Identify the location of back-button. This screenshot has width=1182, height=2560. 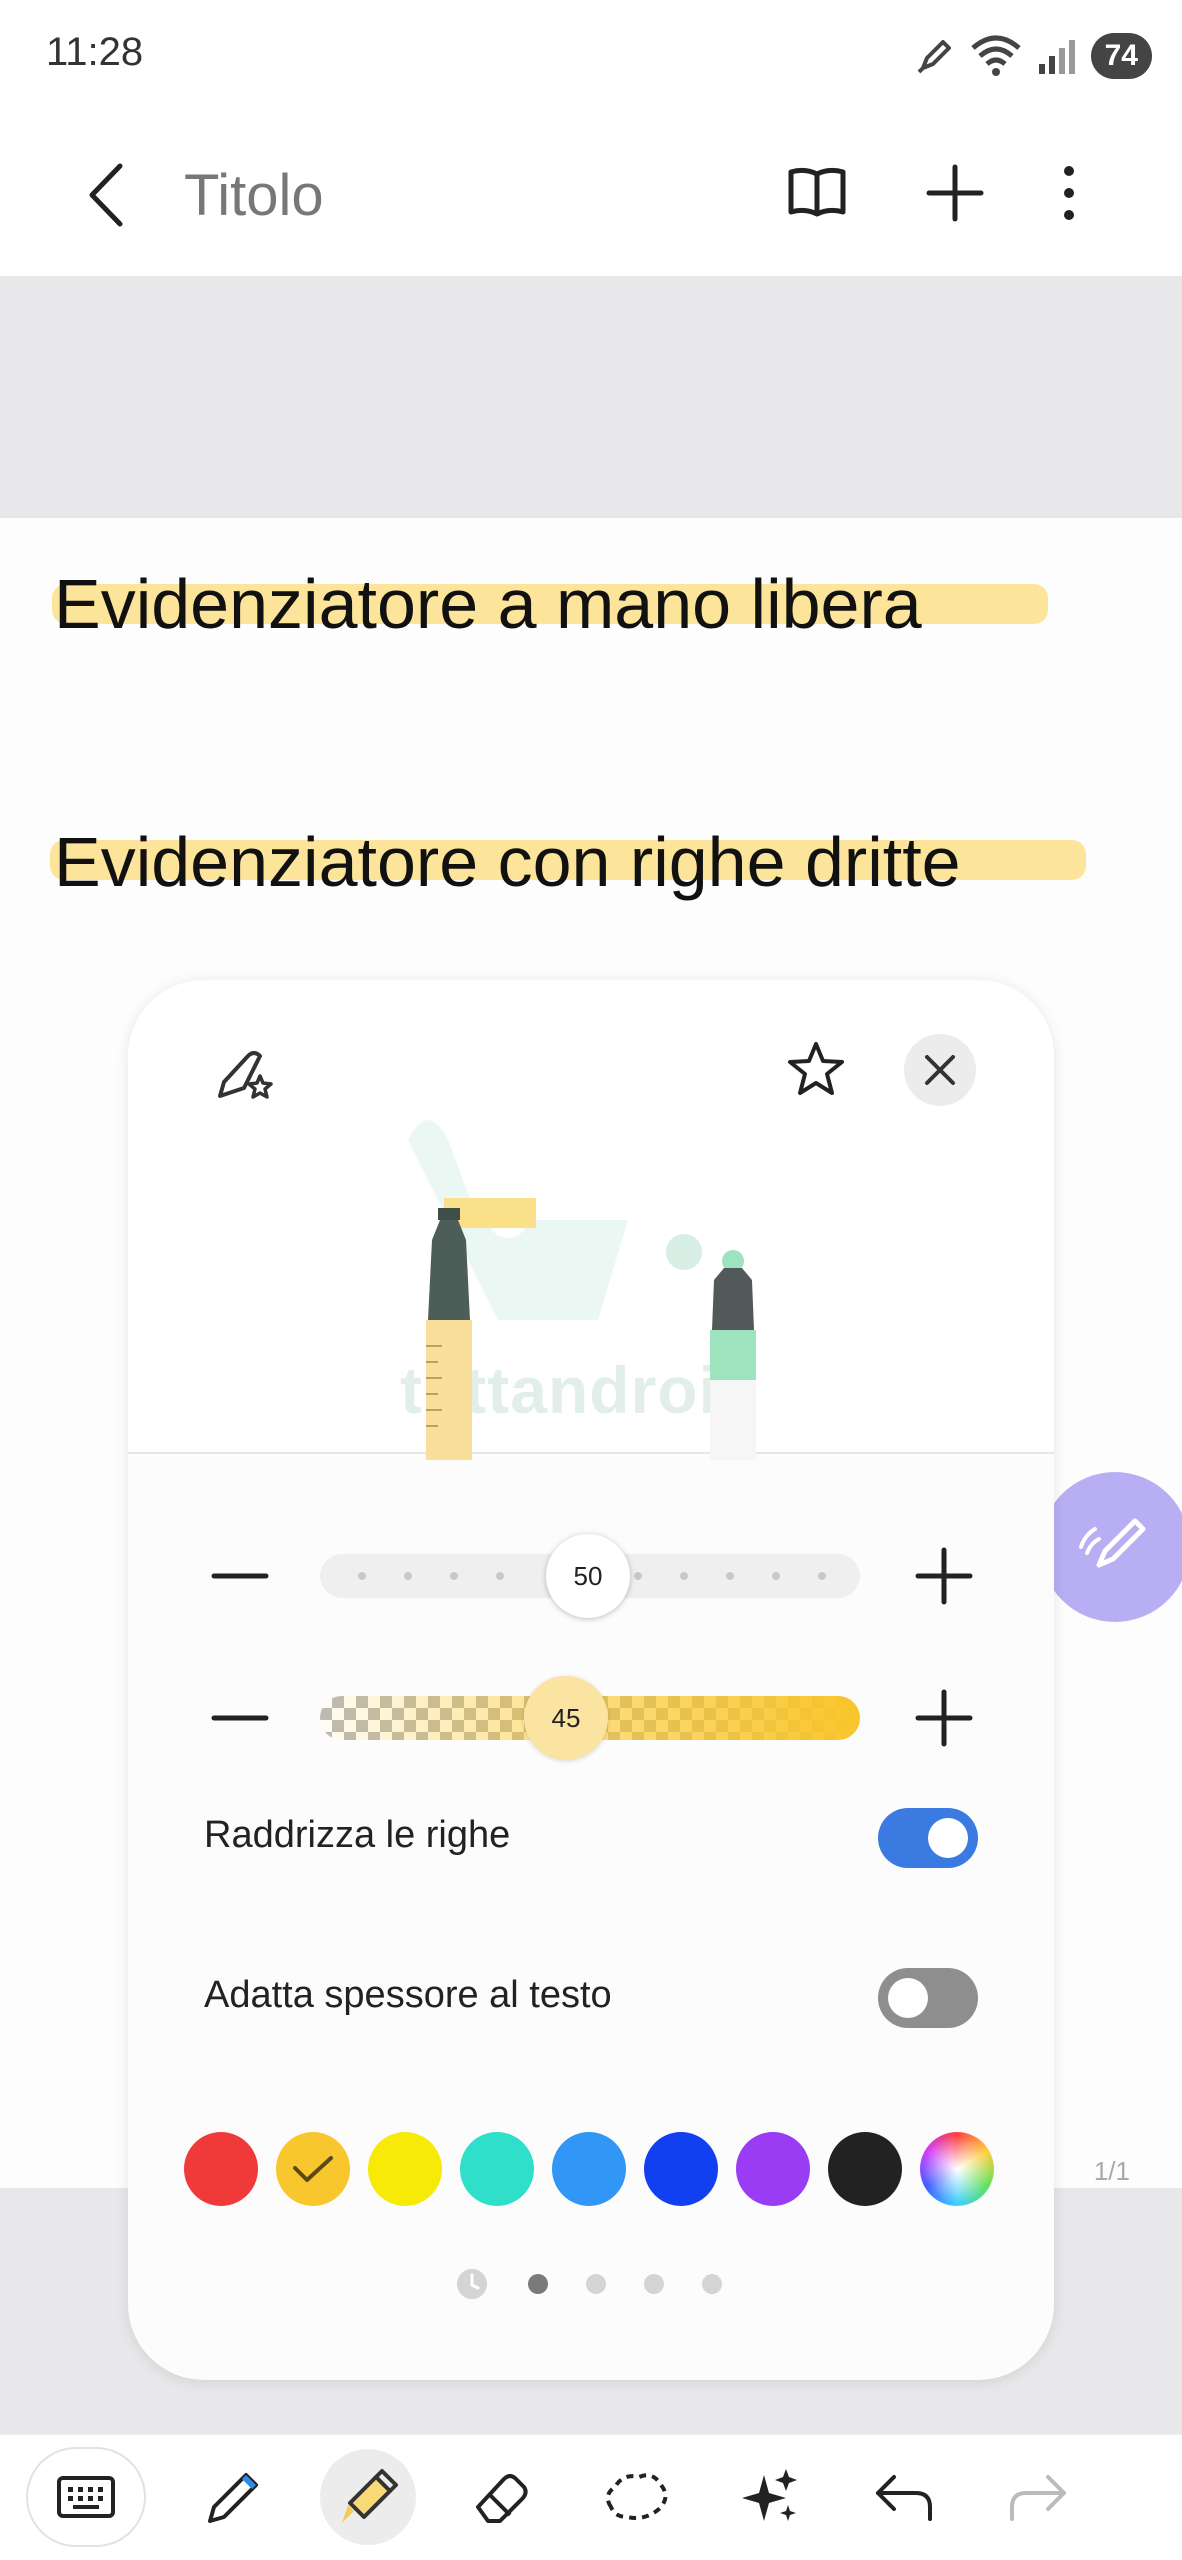
(108, 195).